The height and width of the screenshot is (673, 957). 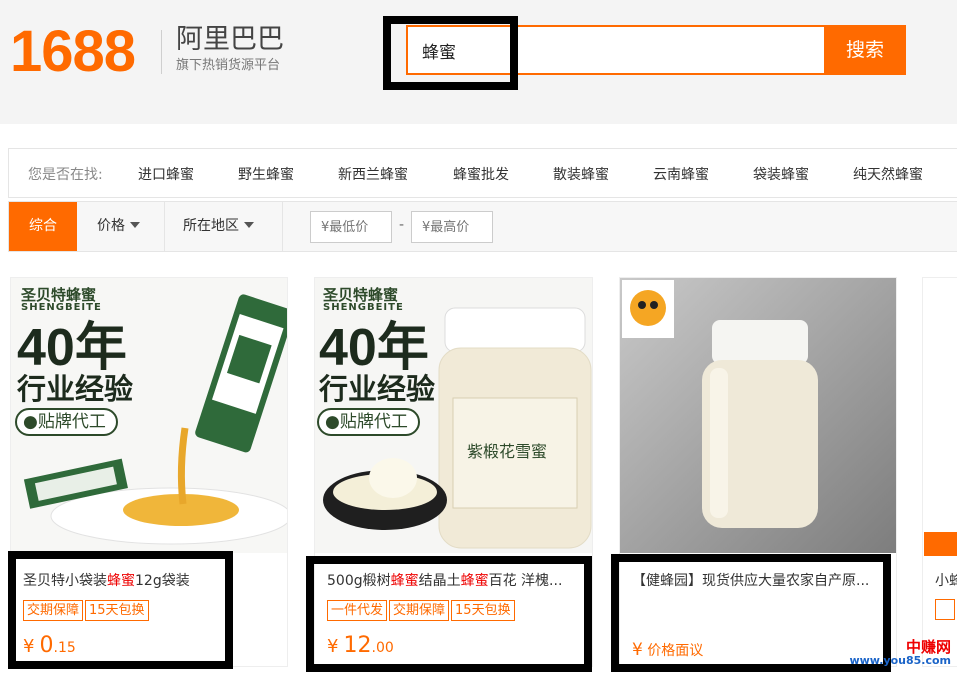 What do you see at coordinates (149, 415) in the screenshot?
I see `product-image: 圣贝特蜂蜜 SHENGBEITE 40年 行业经验 ●贴牌代工` at bounding box center [149, 415].